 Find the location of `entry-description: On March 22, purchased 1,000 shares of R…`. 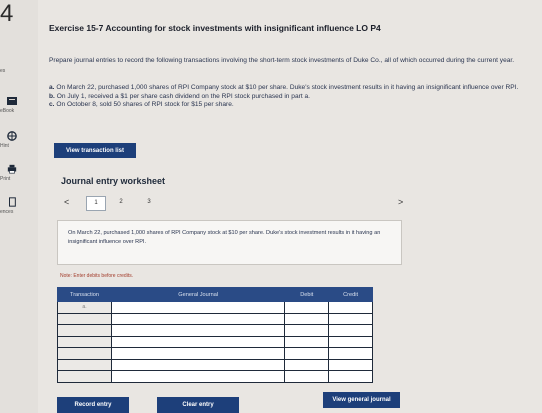

entry-description: On March 22, purchased 1,000 shares of R… is located at coordinates (224, 237).